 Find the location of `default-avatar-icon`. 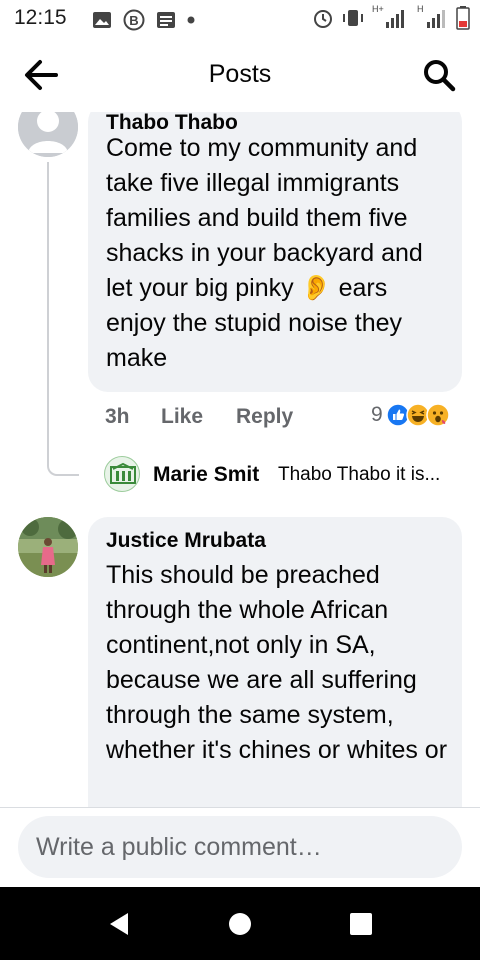

default-avatar-icon is located at coordinates (48, 134).